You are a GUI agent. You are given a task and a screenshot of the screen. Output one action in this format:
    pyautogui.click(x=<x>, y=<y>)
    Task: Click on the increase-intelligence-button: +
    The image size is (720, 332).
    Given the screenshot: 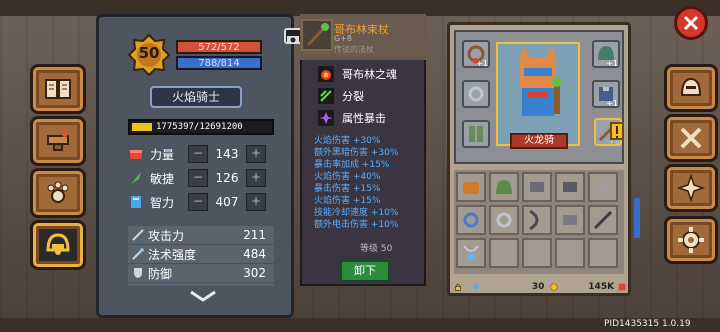 What is the action you would take?
    pyautogui.click(x=256, y=202)
    